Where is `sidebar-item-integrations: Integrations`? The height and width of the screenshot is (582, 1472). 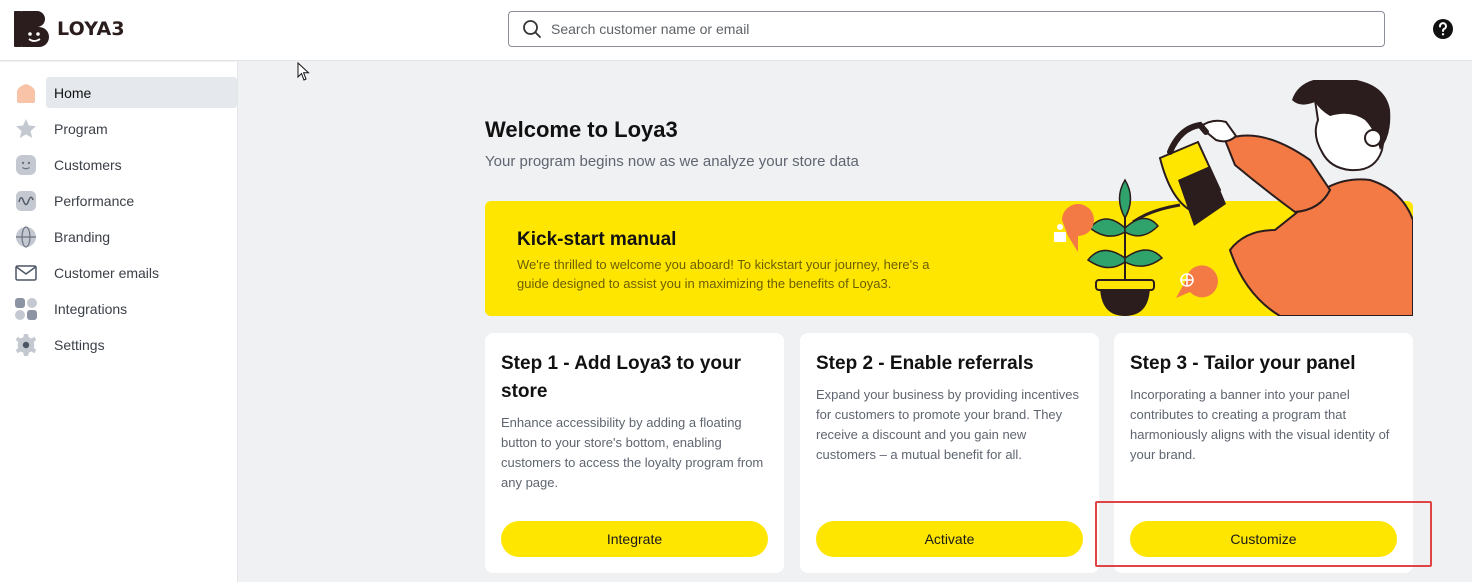
sidebar-item-integrations: Integrations is located at coordinates (119, 309).